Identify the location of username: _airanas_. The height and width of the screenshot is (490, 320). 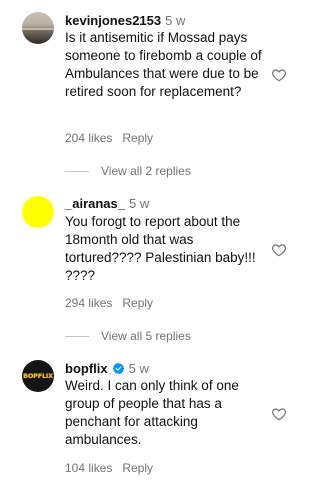
(95, 203).